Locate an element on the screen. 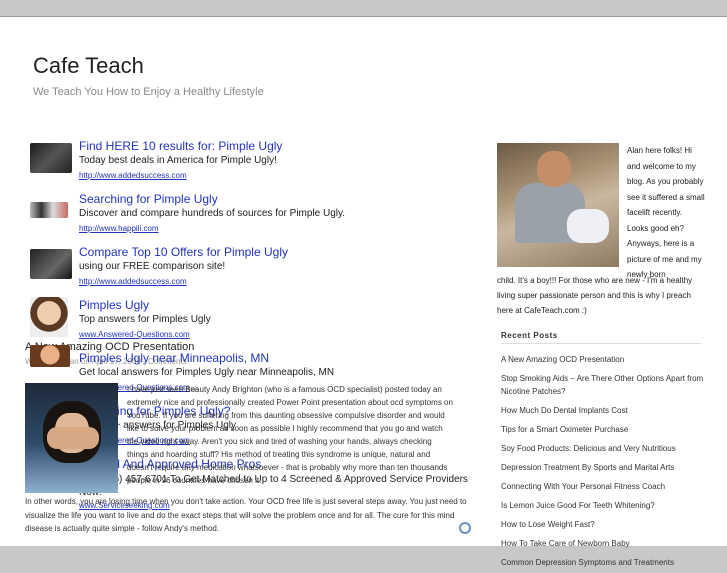 This screenshot has width=727, height=573. ad-title-link: Find HERE 10 results for: Pimple Ugly is located at coordinates (180, 146).